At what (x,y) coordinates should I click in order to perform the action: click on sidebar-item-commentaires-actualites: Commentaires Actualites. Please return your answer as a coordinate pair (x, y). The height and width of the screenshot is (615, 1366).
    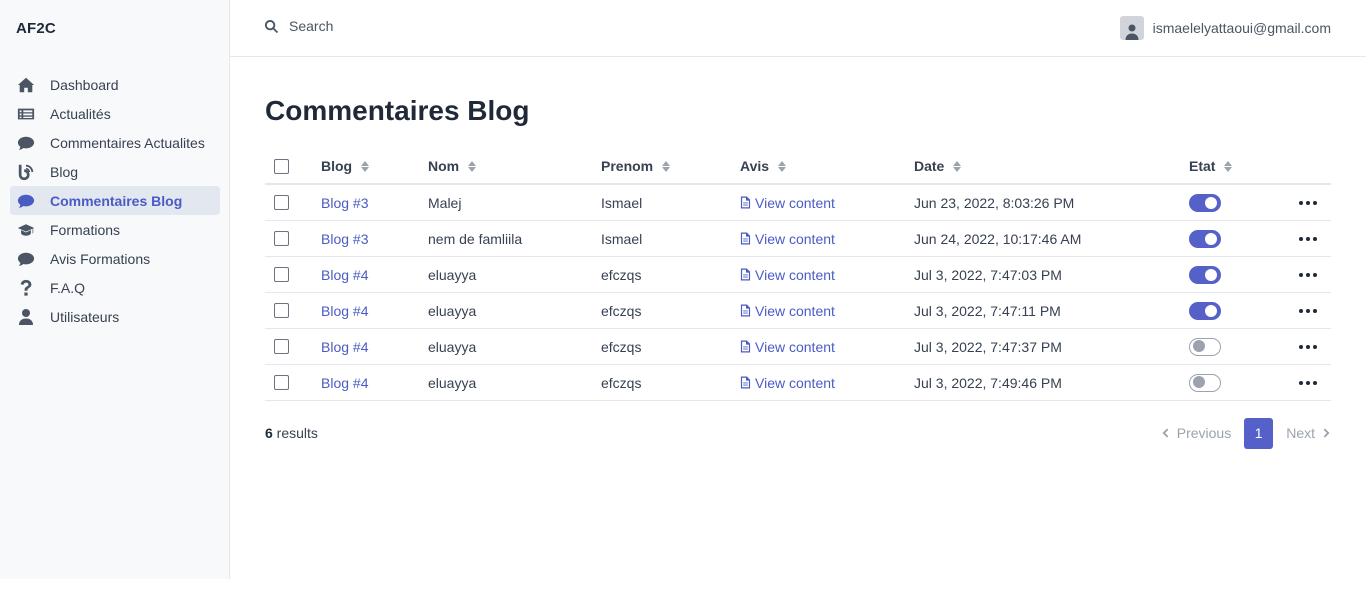
    Looking at the image, I should click on (115, 142).